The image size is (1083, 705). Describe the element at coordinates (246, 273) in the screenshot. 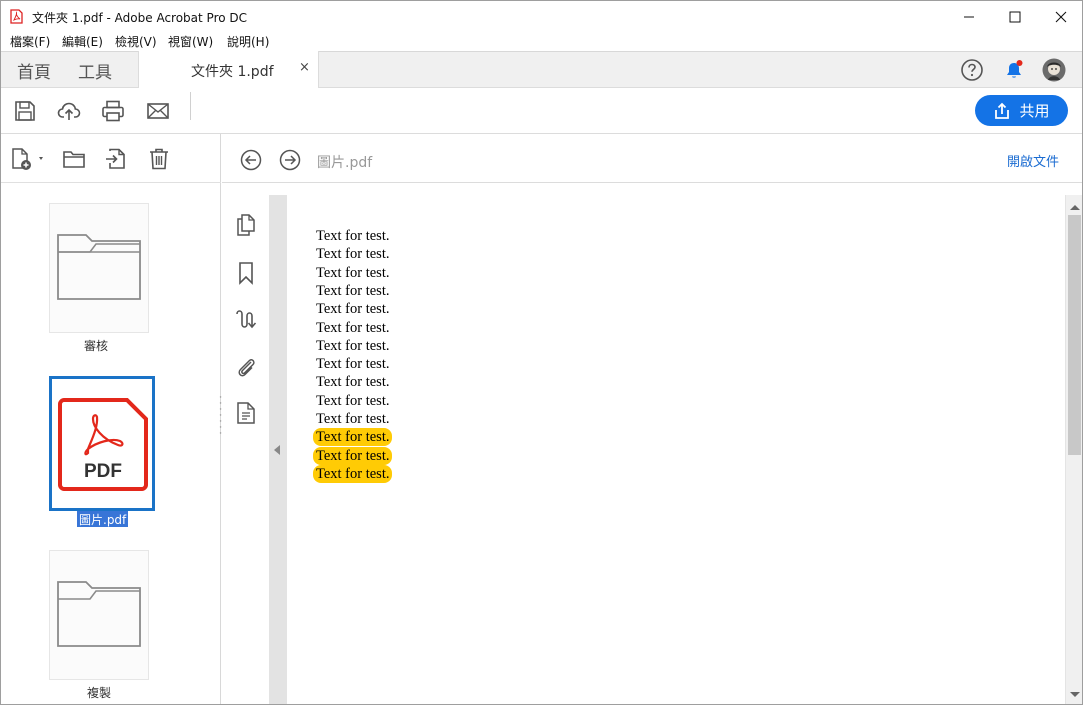

I see `bookmark-icon` at that location.